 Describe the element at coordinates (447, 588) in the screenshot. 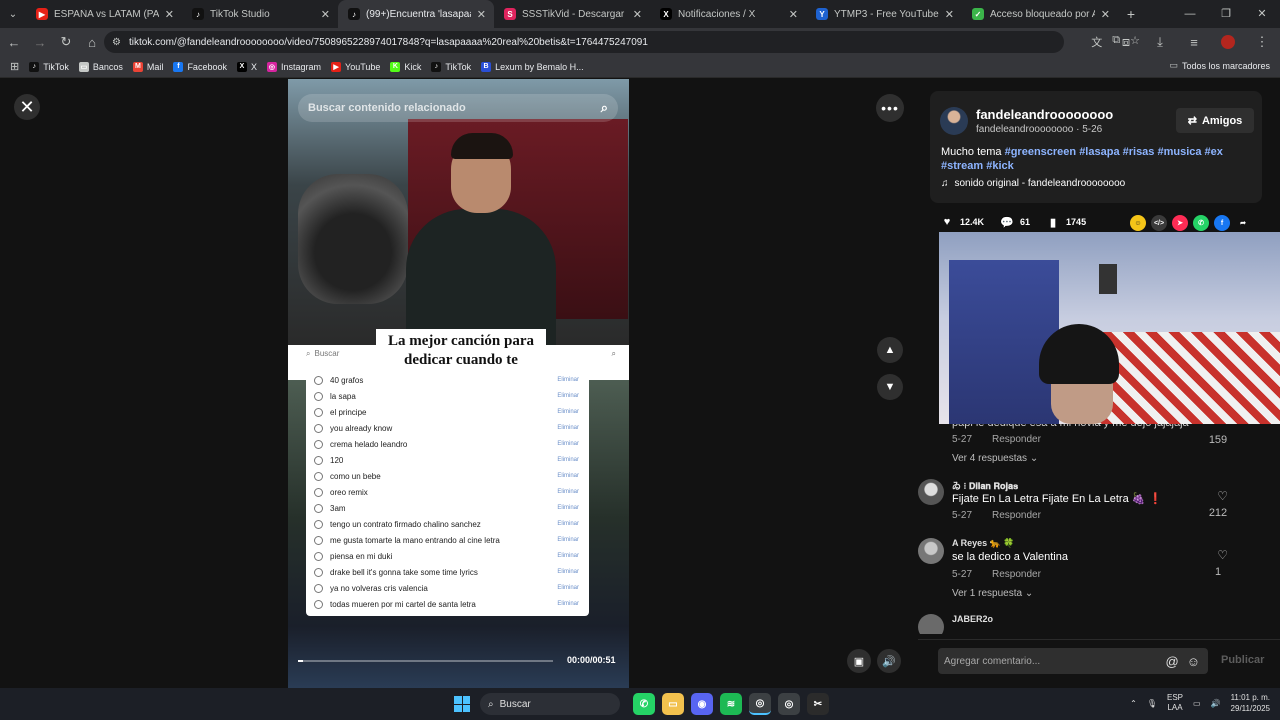

I see `search-history-item: ya no volveras cris valencia Eliminar` at that location.